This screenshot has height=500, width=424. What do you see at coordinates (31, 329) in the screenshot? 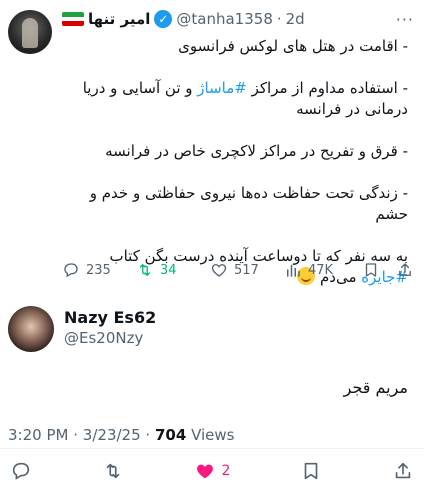
I see `avatar-nazy` at bounding box center [31, 329].